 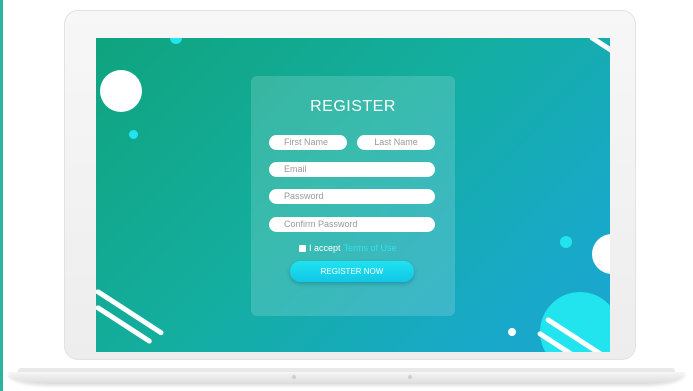 What do you see at coordinates (512, 332) in the screenshot?
I see `decor-dot-white-small` at bounding box center [512, 332].